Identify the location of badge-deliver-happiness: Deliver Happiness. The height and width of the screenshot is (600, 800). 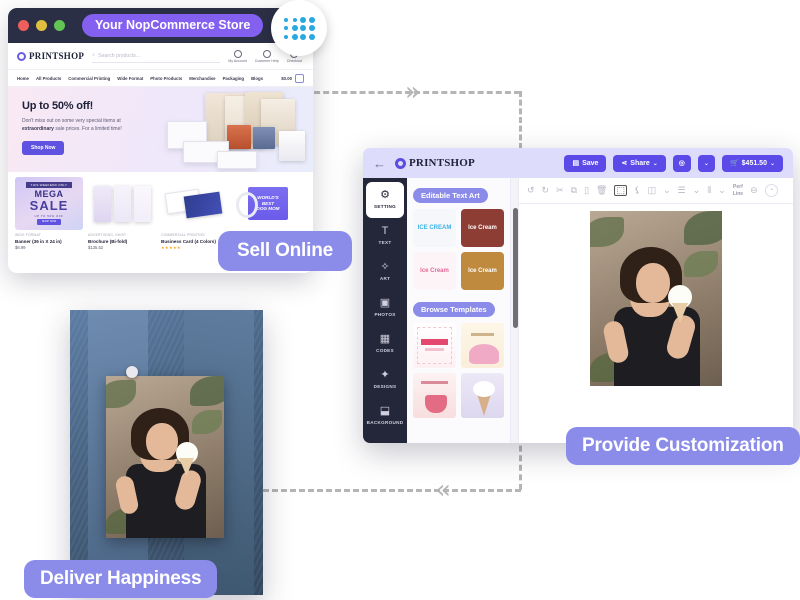
(121, 579).